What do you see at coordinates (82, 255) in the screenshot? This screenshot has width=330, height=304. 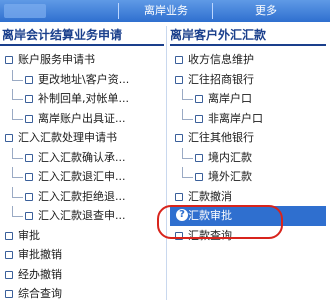 I see `menu-item: 审批撤销` at bounding box center [82, 255].